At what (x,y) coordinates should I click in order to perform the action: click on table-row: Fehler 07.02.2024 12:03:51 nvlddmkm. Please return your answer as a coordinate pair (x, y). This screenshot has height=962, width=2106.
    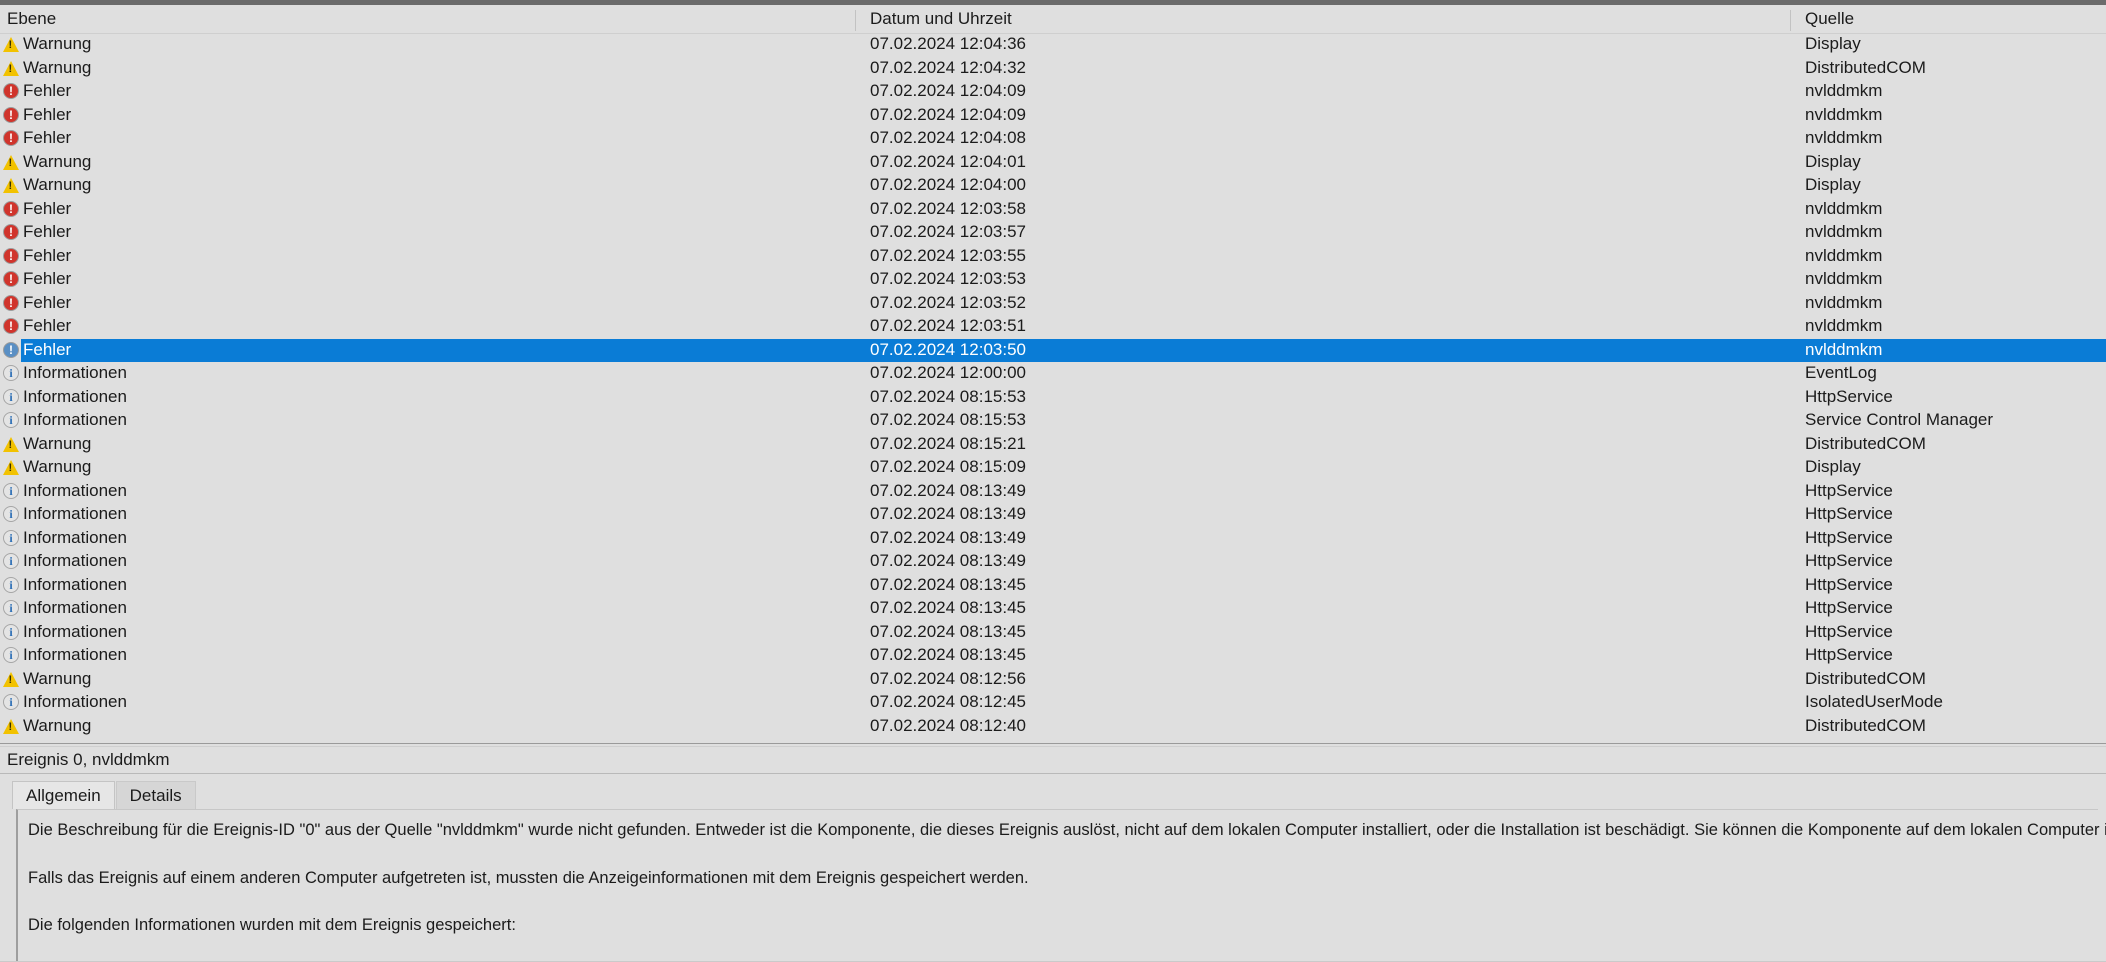
    Looking at the image, I should click on (1053, 327).